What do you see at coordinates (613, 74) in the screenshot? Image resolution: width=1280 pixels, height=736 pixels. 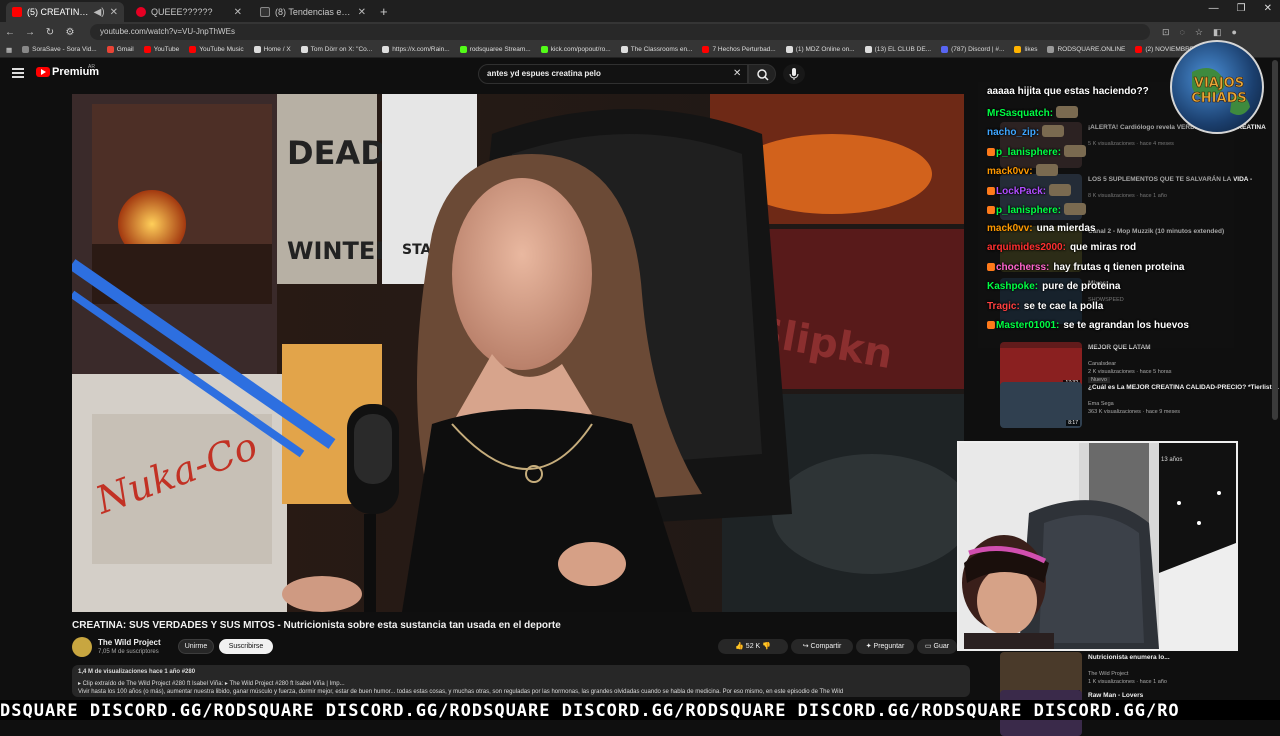 I see `search-box: antes yd espues creatina pelo ✕` at bounding box center [613, 74].